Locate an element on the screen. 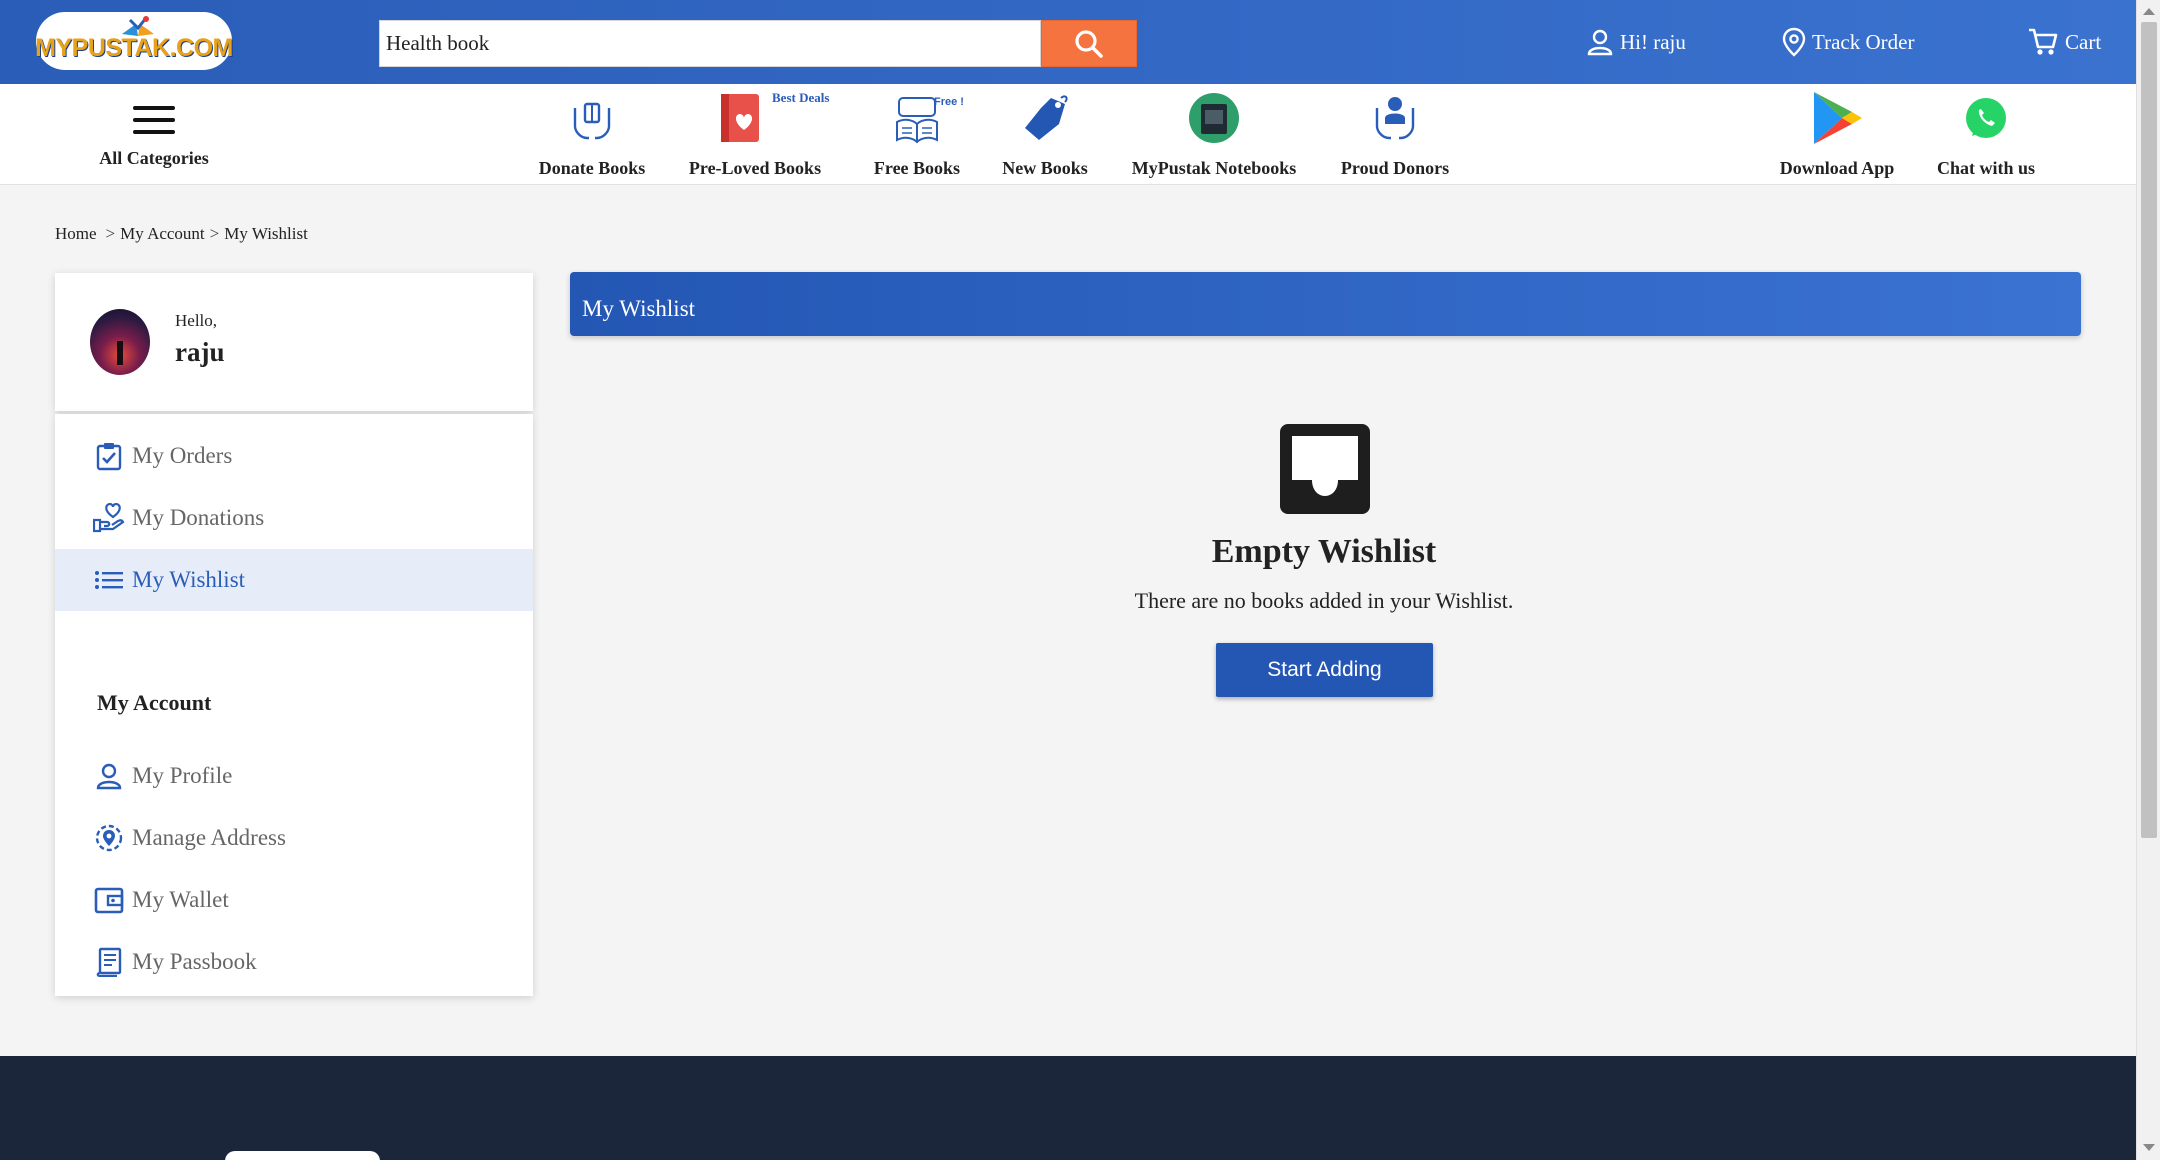 The height and width of the screenshot is (1160, 2160). track-order-link: Track Order is located at coordinates (1848, 42).